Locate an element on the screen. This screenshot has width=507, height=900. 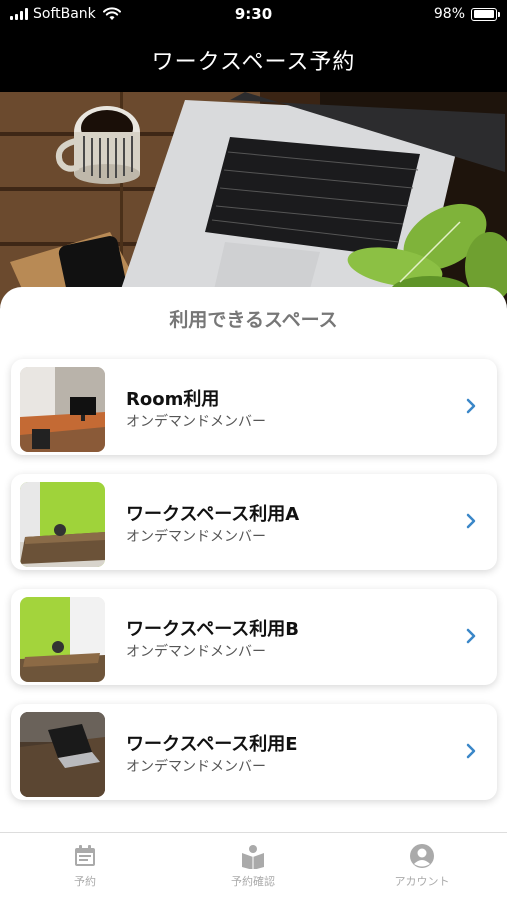
battery-percent: 98% is located at coordinates (449, 14).